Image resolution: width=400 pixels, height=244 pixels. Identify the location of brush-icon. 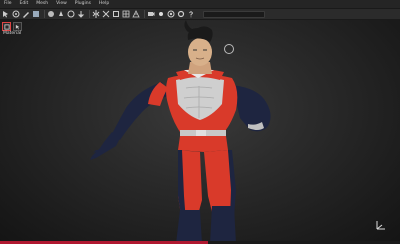
(26, 14).